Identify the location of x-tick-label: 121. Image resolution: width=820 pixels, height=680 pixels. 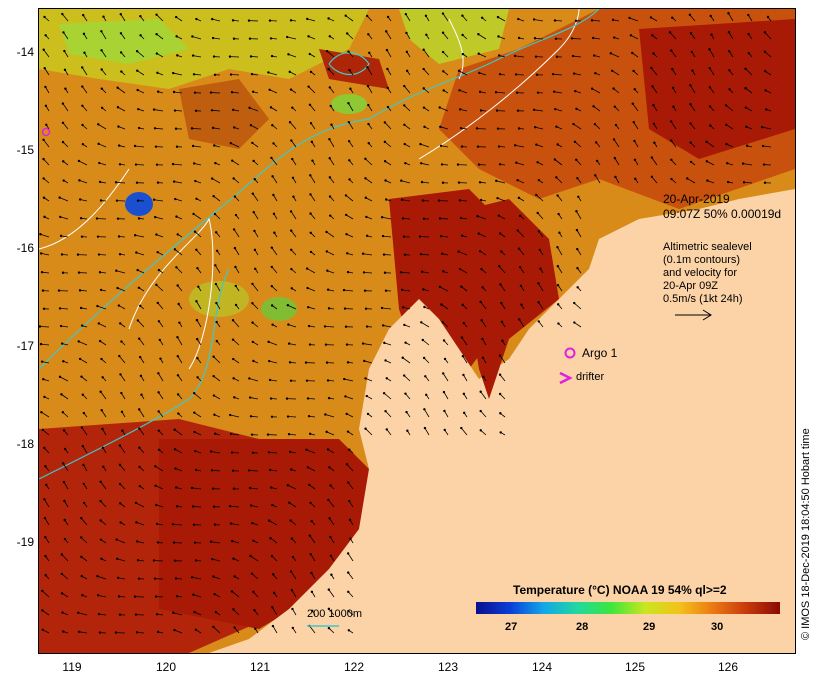
(260, 667).